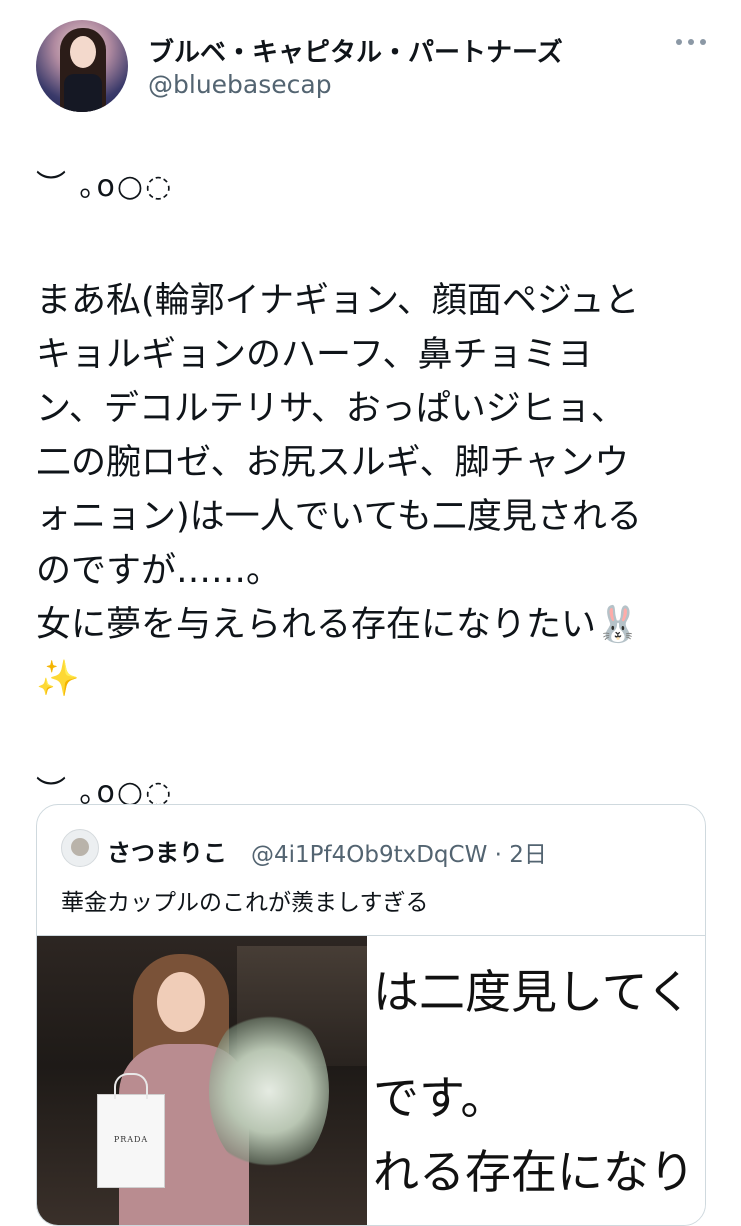 This screenshot has height=1226, width=741. Describe the element at coordinates (83, 52) in the screenshot. I see `avatar-face-shape` at that location.